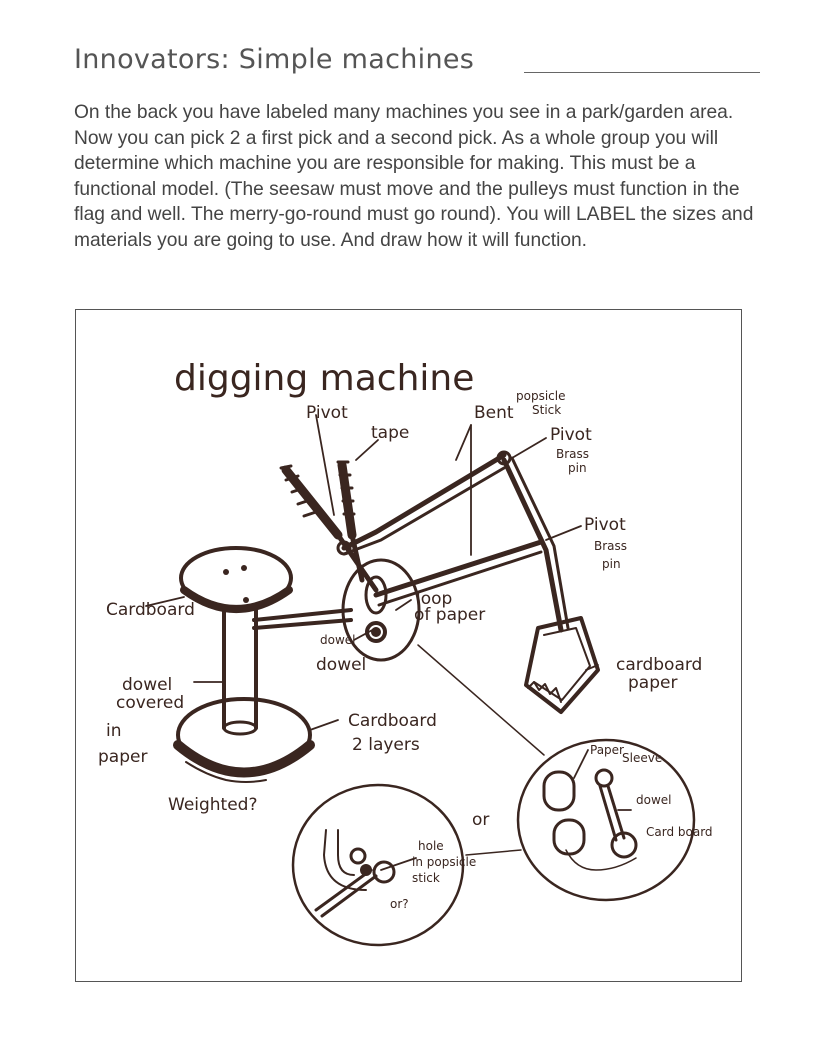  What do you see at coordinates (577, 468) in the screenshot?
I see `label-pin-1: pin` at bounding box center [577, 468].